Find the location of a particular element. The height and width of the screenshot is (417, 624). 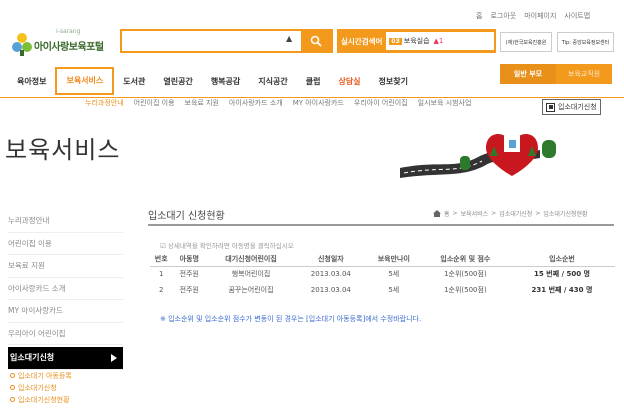

home-icon is located at coordinates (437, 213).